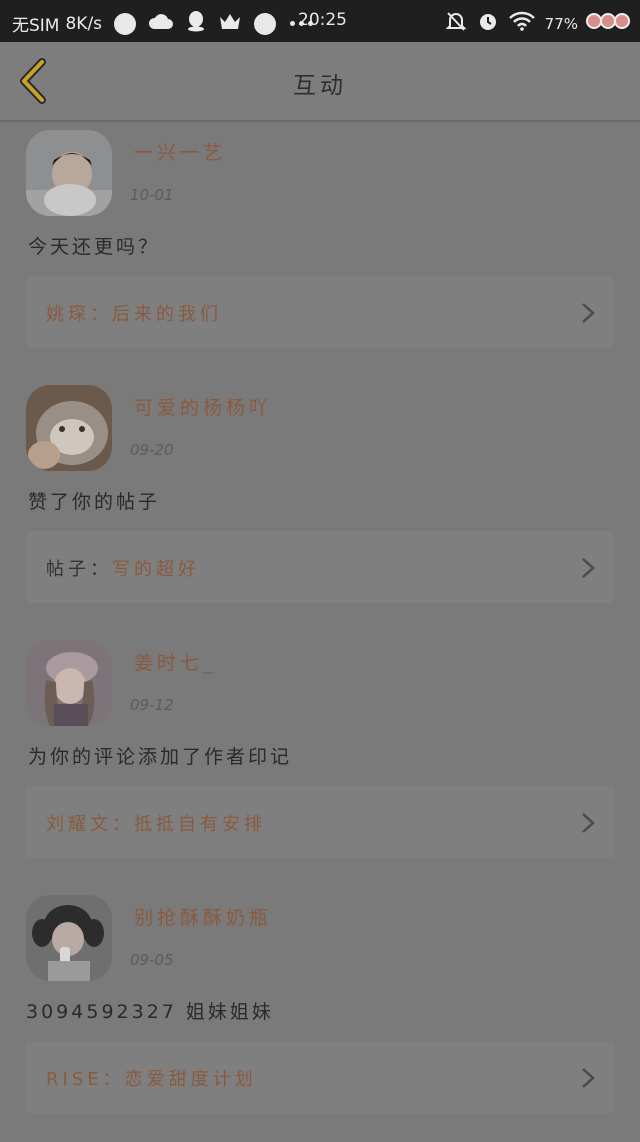 The height and width of the screenshot is (1142, 640). I want to click on card-title: 恋爱甜度计划, so click(190, 1079).